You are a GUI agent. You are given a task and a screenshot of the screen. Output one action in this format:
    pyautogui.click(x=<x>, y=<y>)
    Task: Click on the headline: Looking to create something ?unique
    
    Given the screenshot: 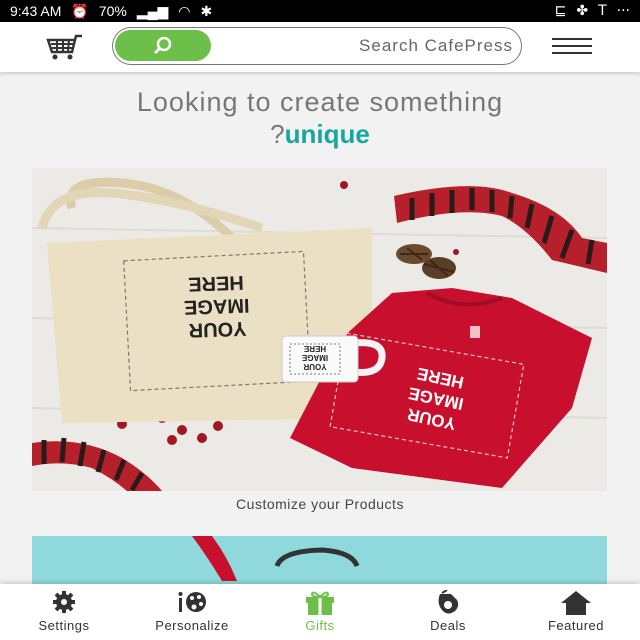 What is the action you would take?
    pyautogui.click(x=320, y=118)
    